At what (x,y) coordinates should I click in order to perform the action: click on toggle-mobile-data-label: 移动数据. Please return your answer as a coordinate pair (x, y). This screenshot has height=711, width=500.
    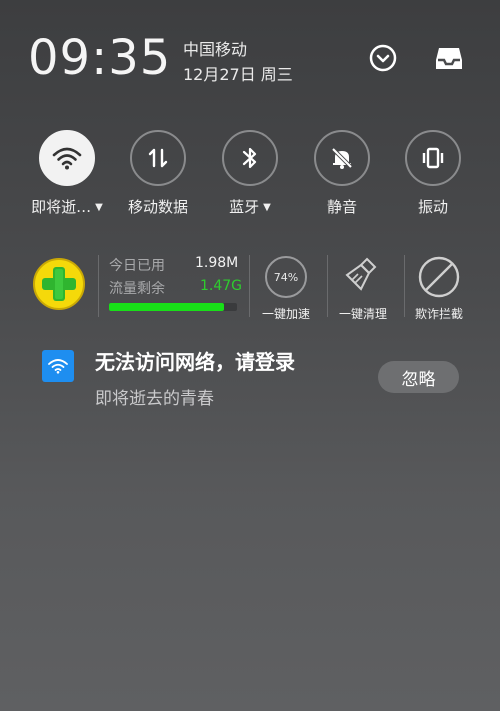
    Looking at the image, I should click on (157, 207).